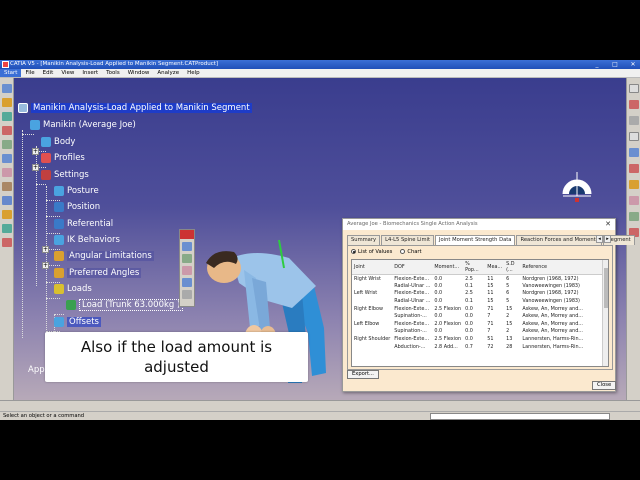 The width and height of the screenshot is (640, 480). I want to click on tree-referential: Referential, so click(83, 224).